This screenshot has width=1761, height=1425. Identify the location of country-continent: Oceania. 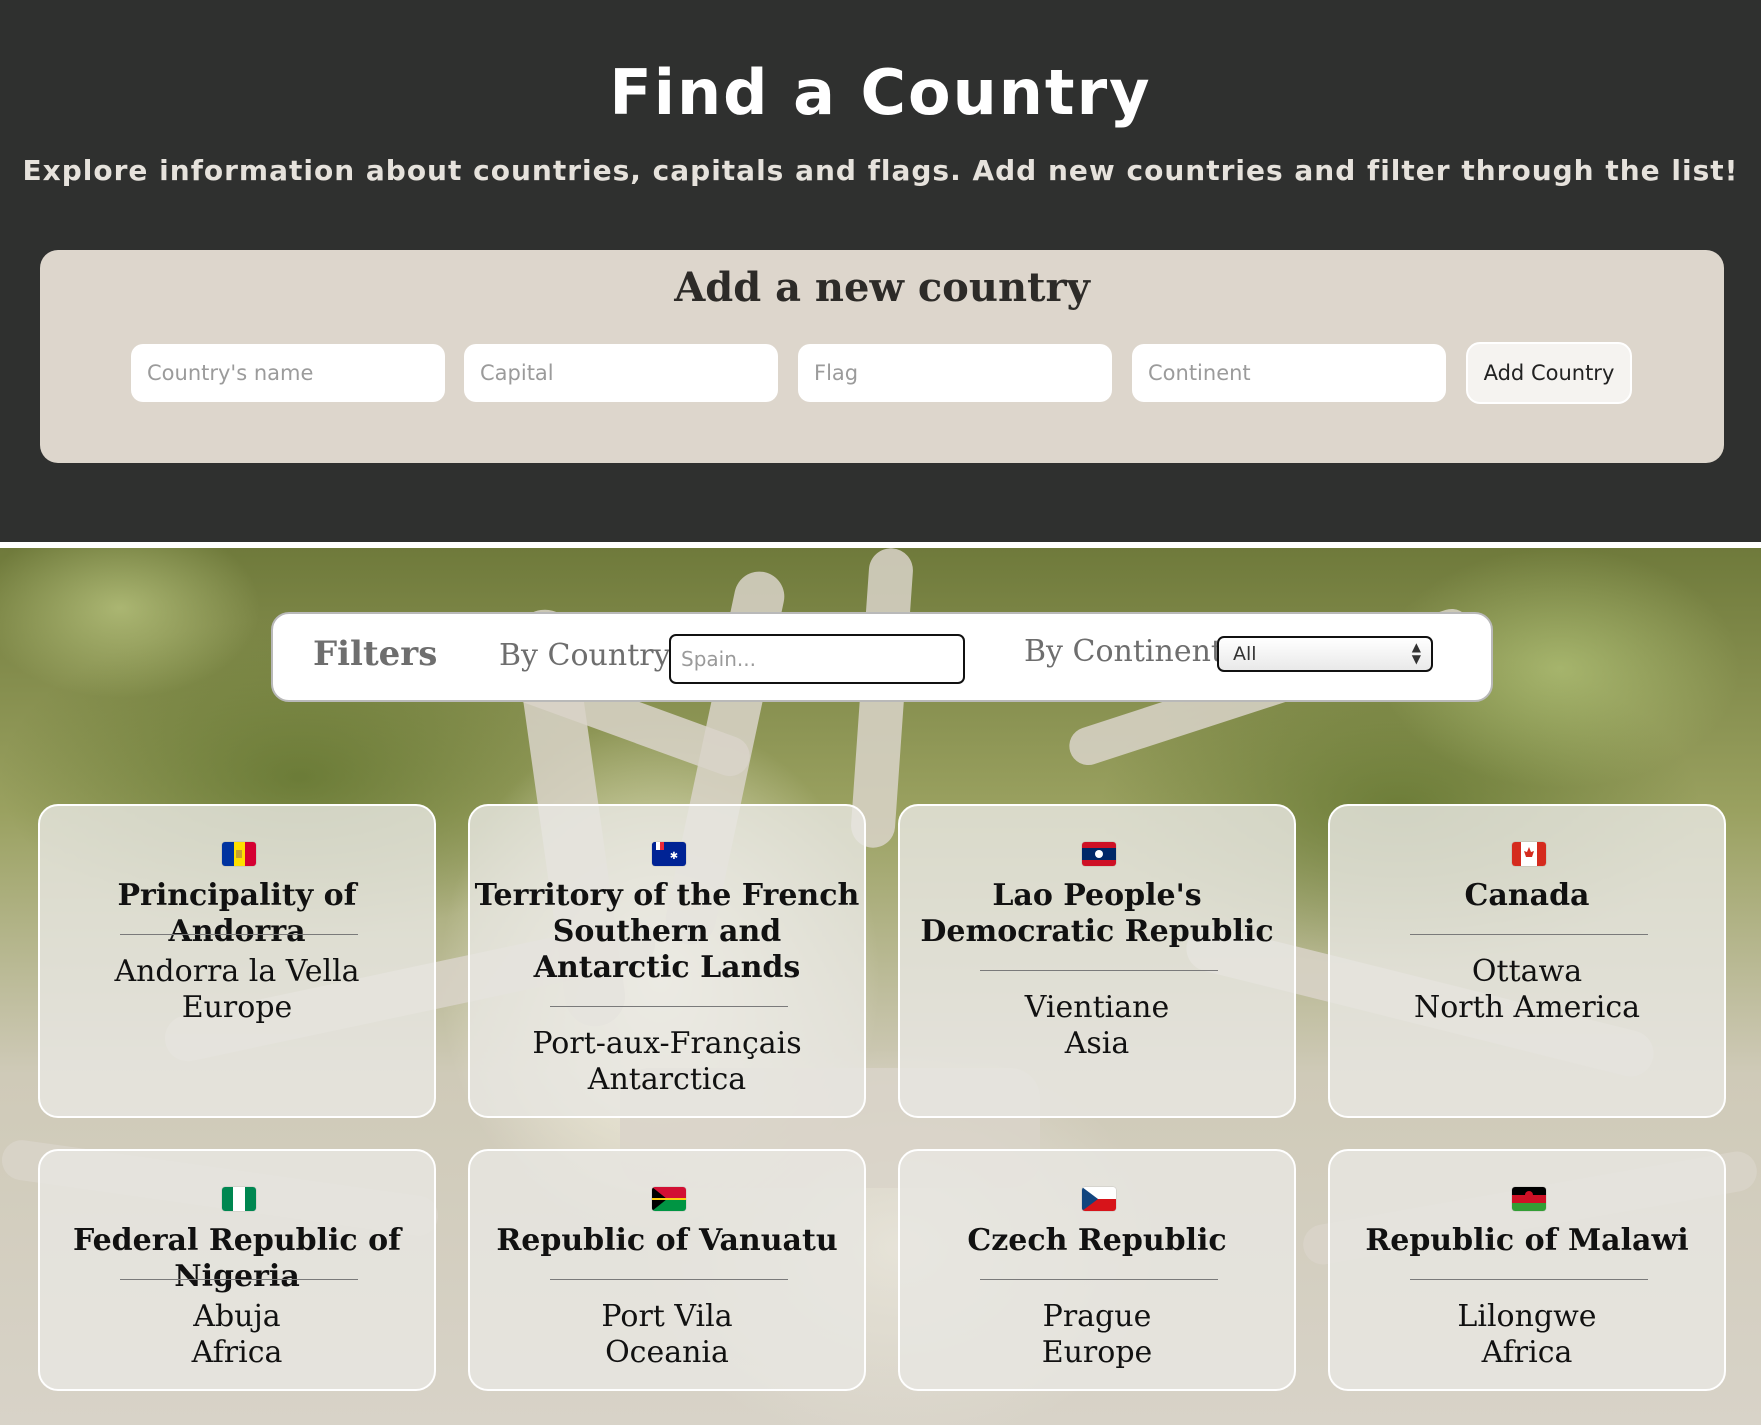
(667, 1352).